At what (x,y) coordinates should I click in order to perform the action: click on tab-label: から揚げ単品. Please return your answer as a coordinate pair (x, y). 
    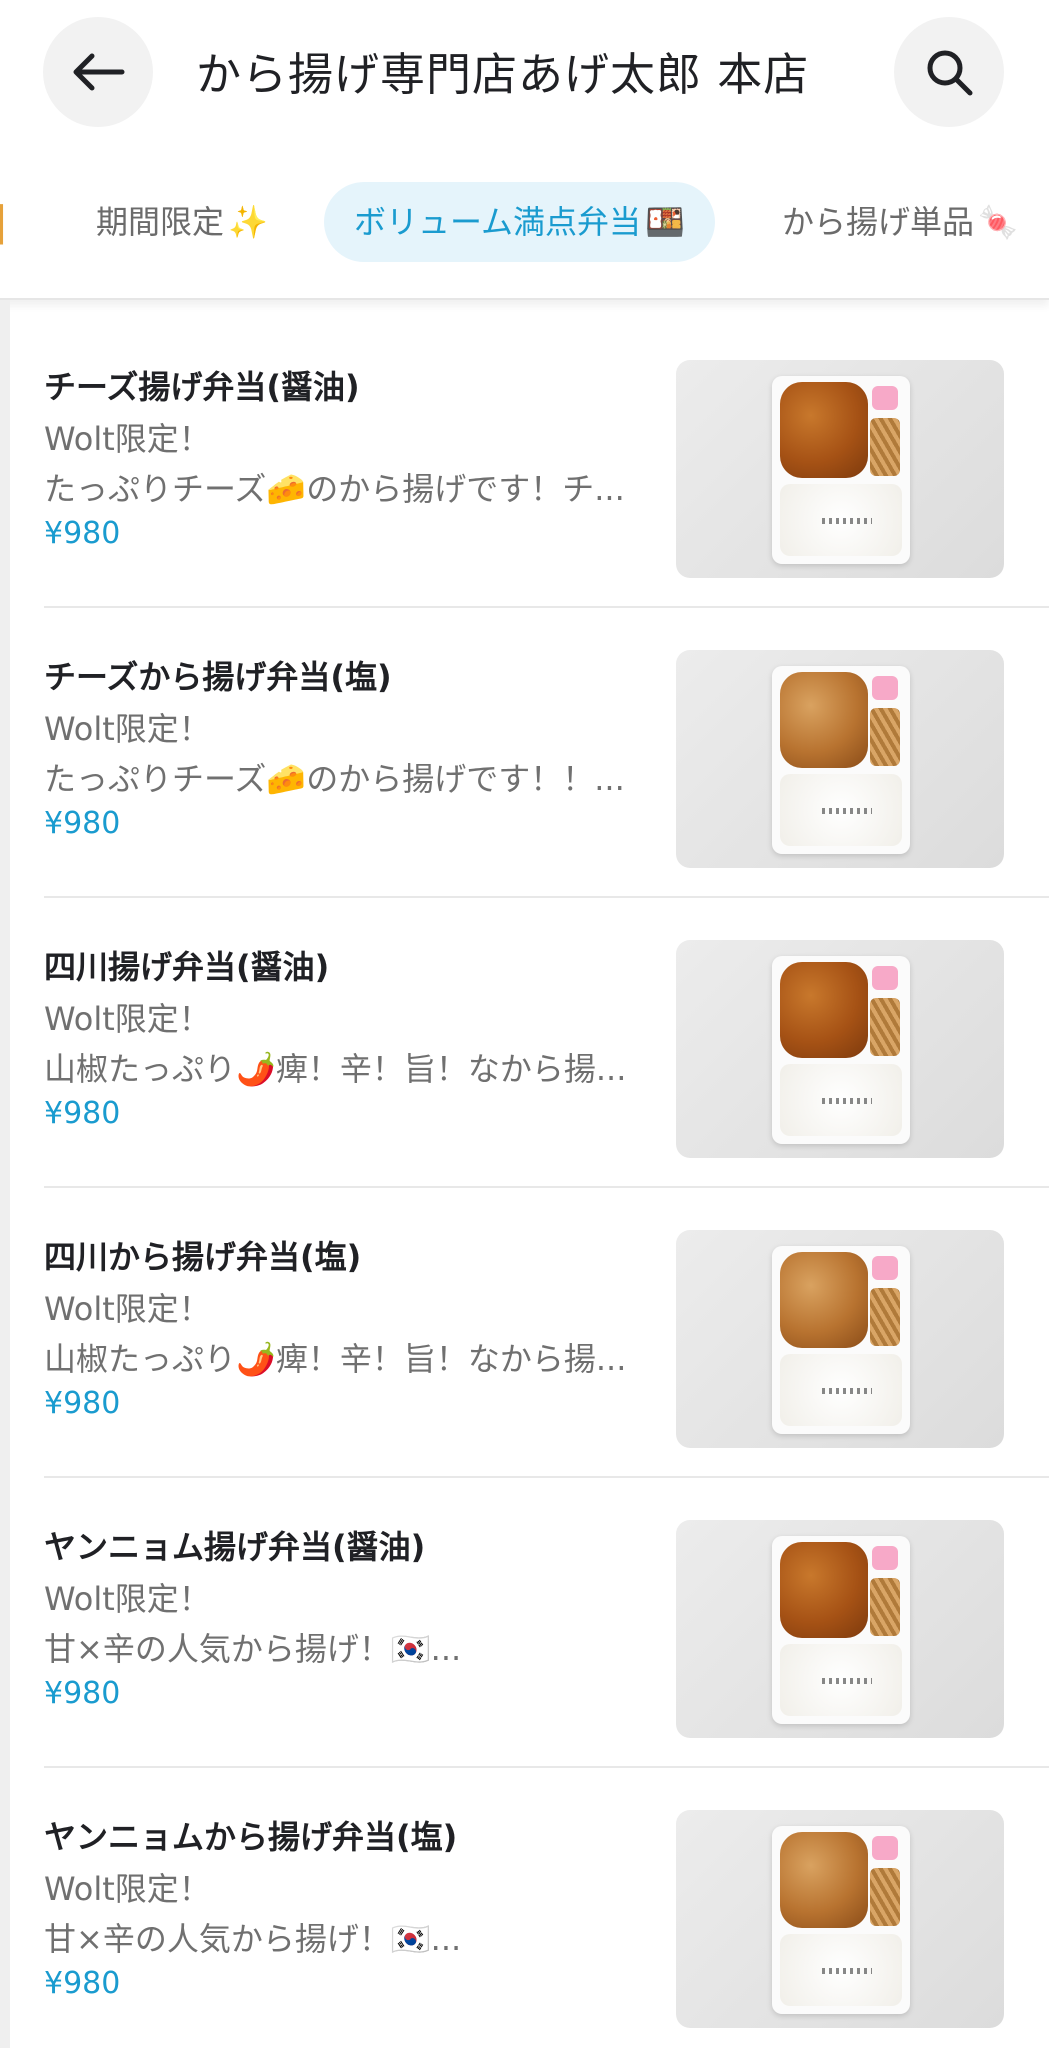
    Looking at the image, I should click on (878, 222).